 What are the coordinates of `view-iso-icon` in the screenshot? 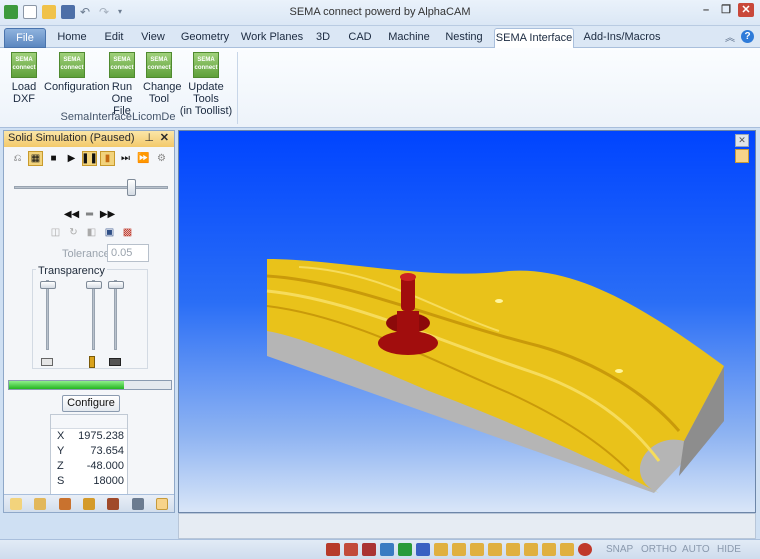 It's located at (351, 549).